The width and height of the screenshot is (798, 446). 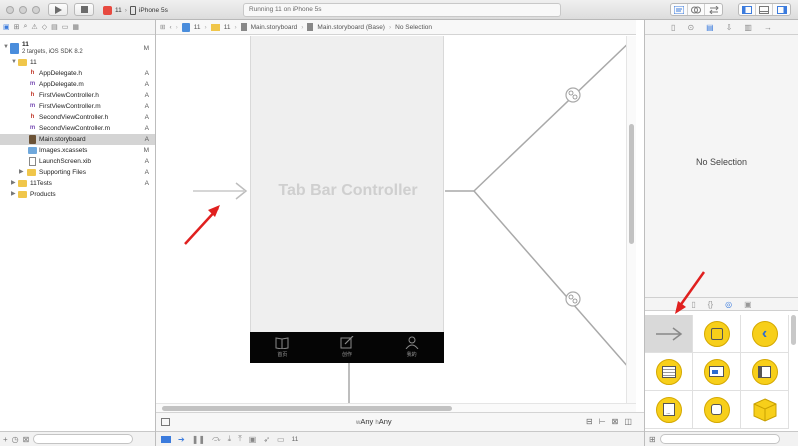 I want to click on pause-icon: ❚❚, so click(x=198, y=439).